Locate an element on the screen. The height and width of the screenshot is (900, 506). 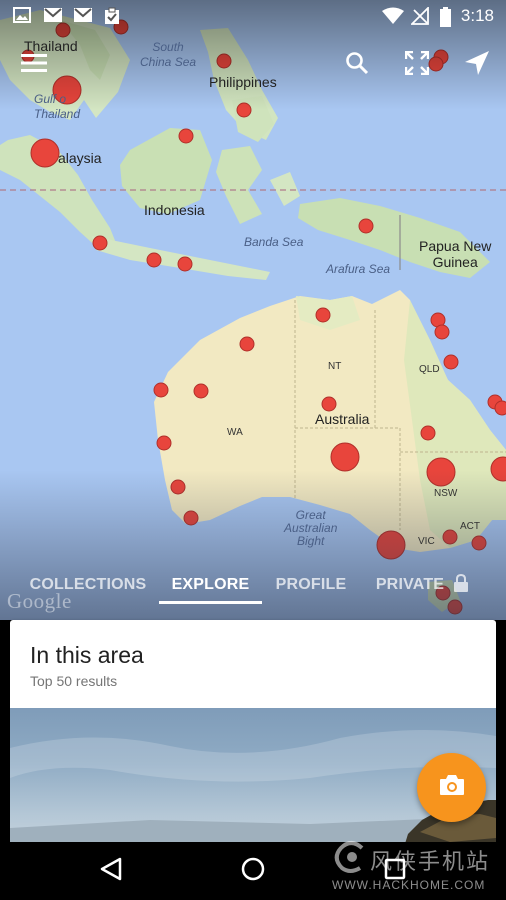
tab-label: EXPLORE is located at coordinates (210, 584).